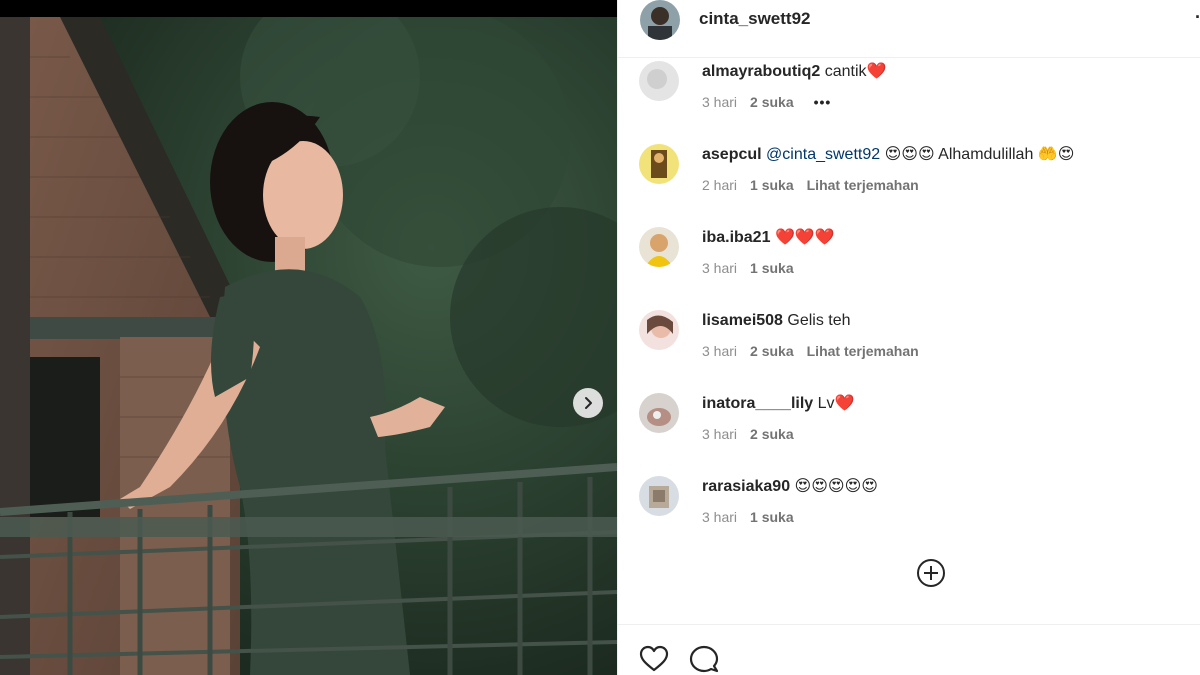 The width and height of the screenshot is (1200, 675). I want to click on comment-text: iba.iba21 ❤️❤️❤️, so click(768, 238).